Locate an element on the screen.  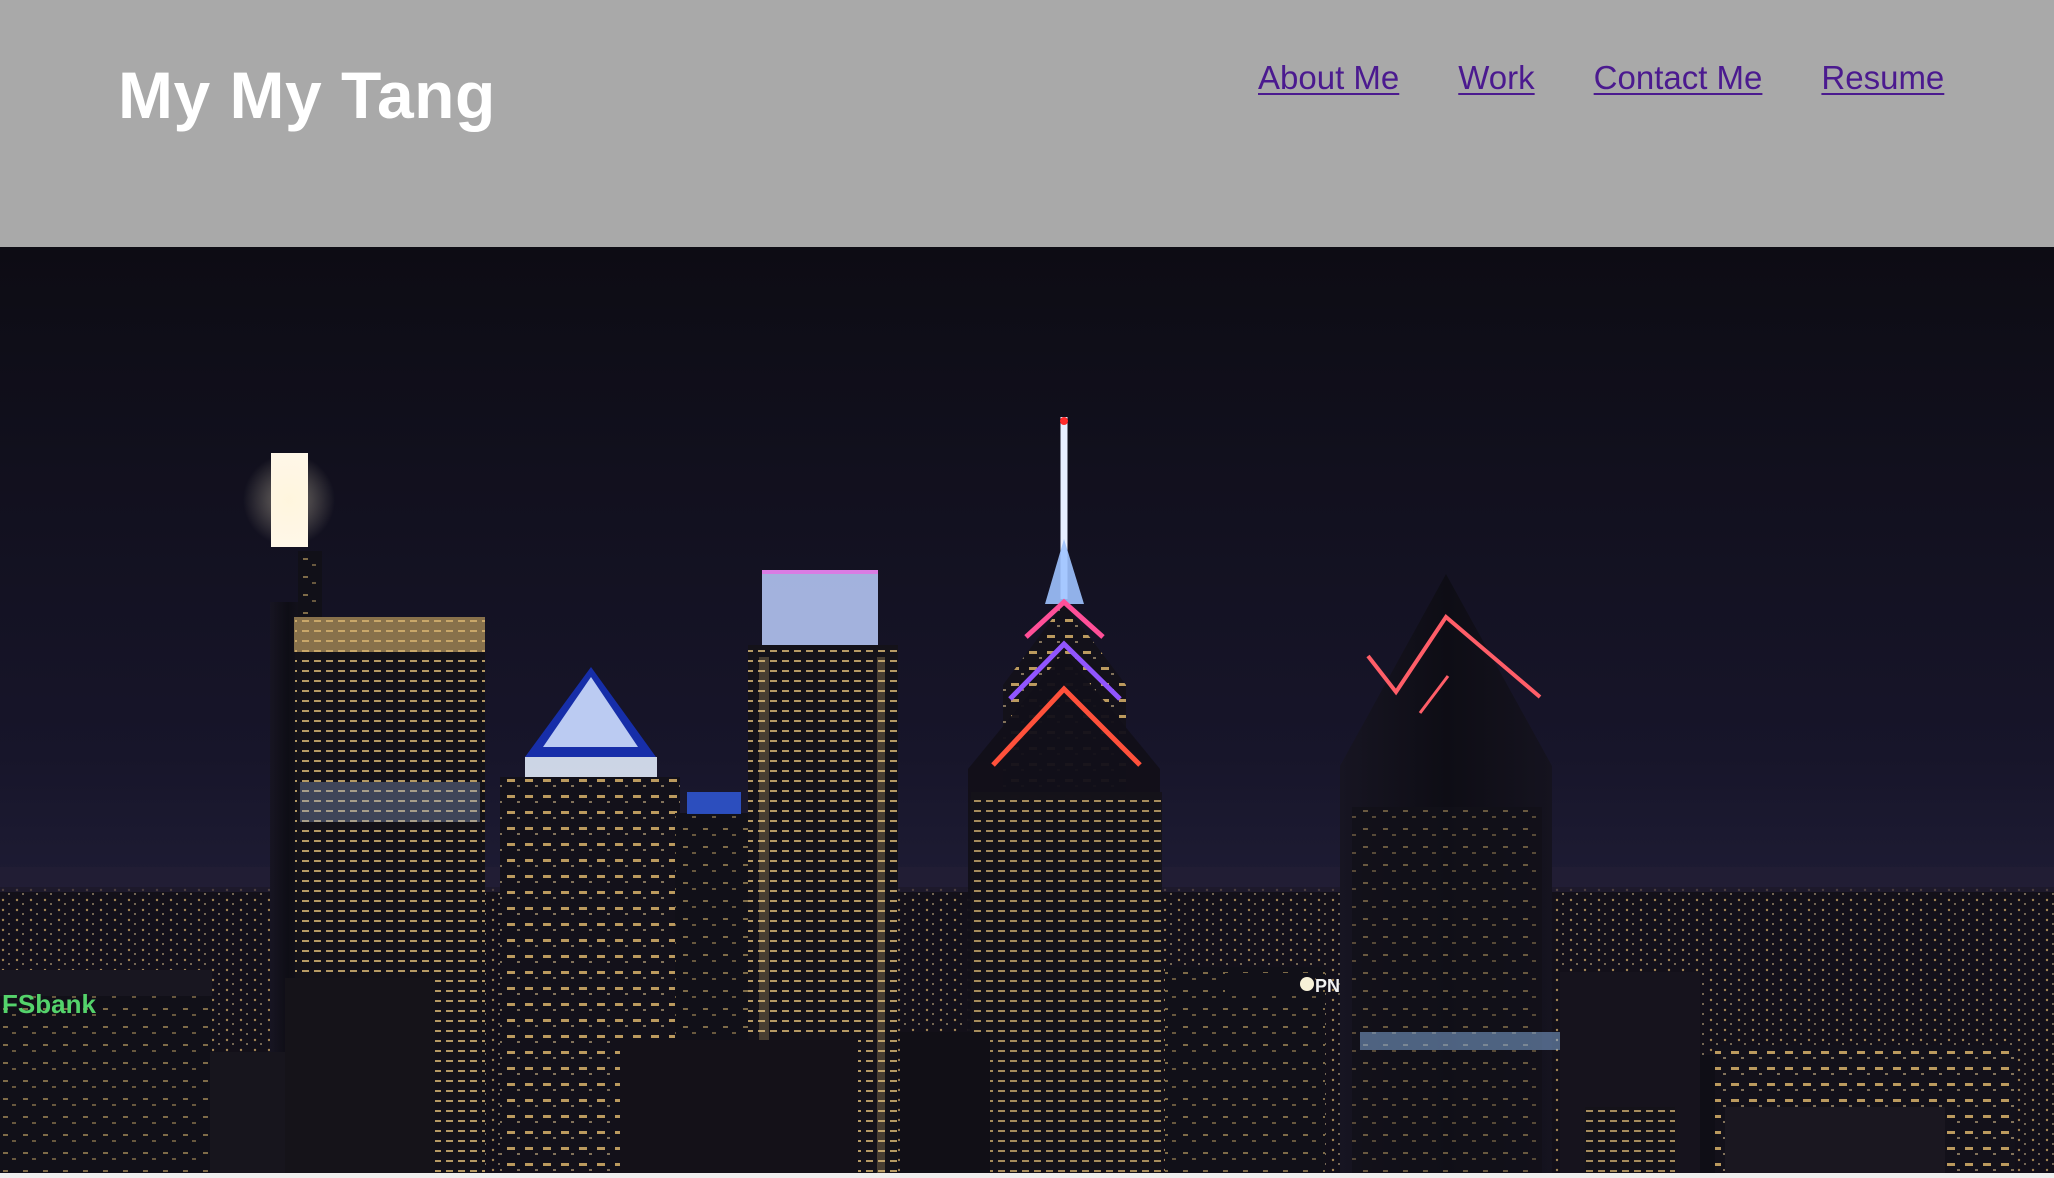
small-building-sign-text: PN is located at coordinates (1327, 986).